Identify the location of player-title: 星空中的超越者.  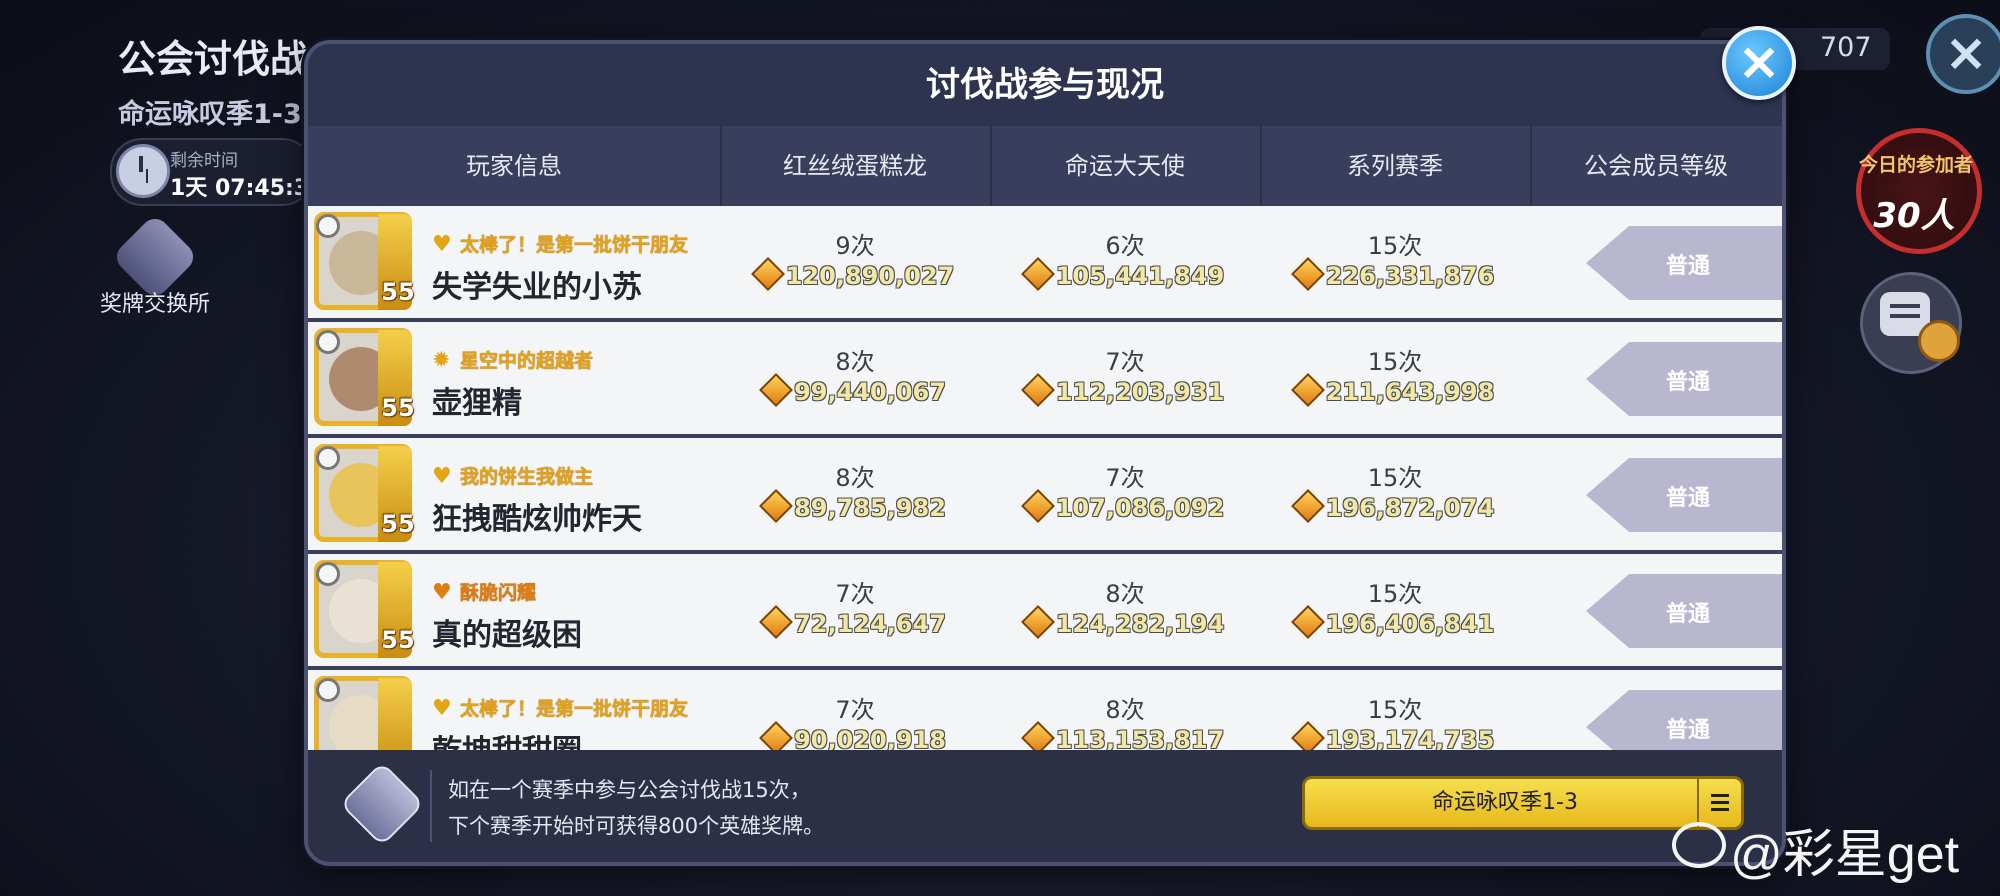
(527, 361).